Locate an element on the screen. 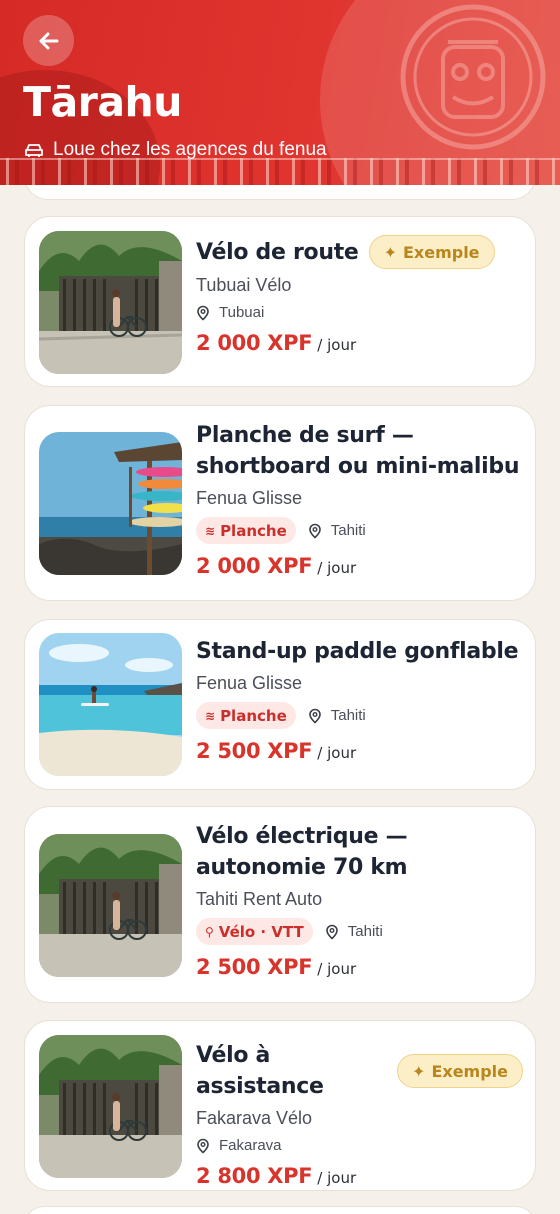 The width and height of the screenshot is (560, 1214). category-chip: ⚲ Vélo · VTT is located at coordinates (254, 931).